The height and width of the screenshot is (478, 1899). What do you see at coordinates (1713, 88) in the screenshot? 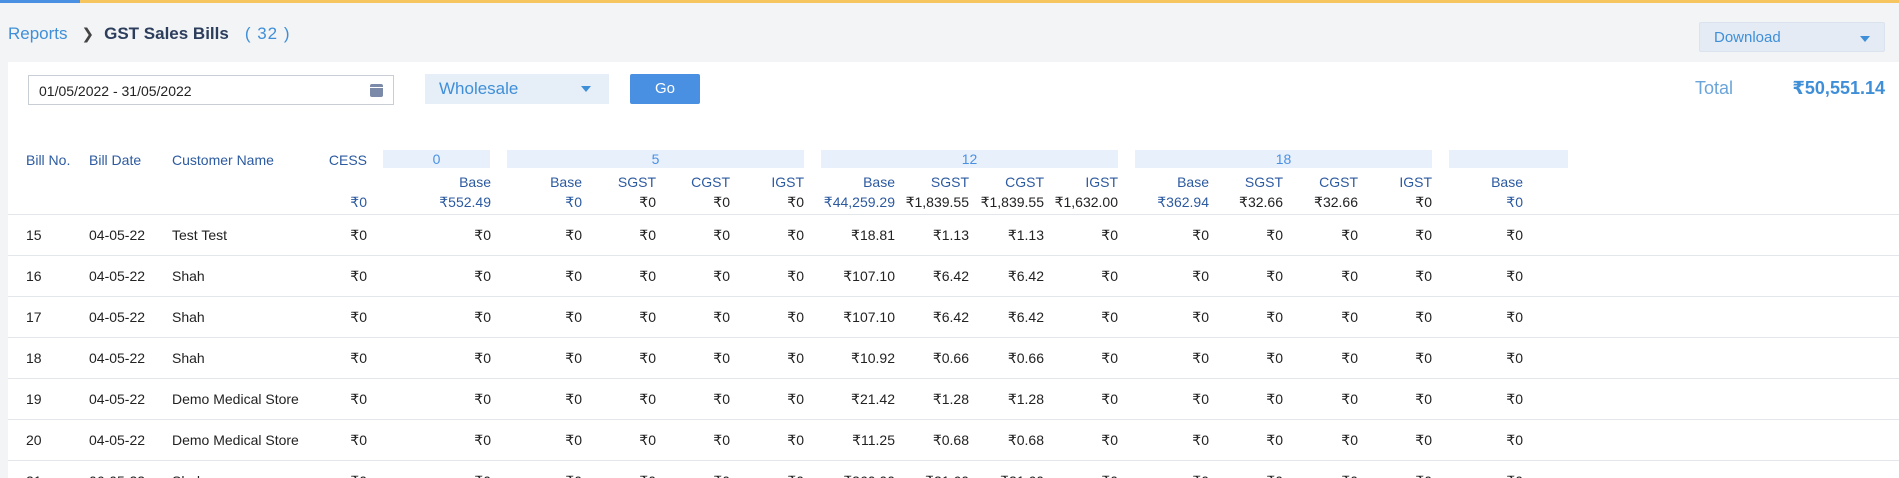
I see `total-label: Total` at bounding box center [1713, 88].